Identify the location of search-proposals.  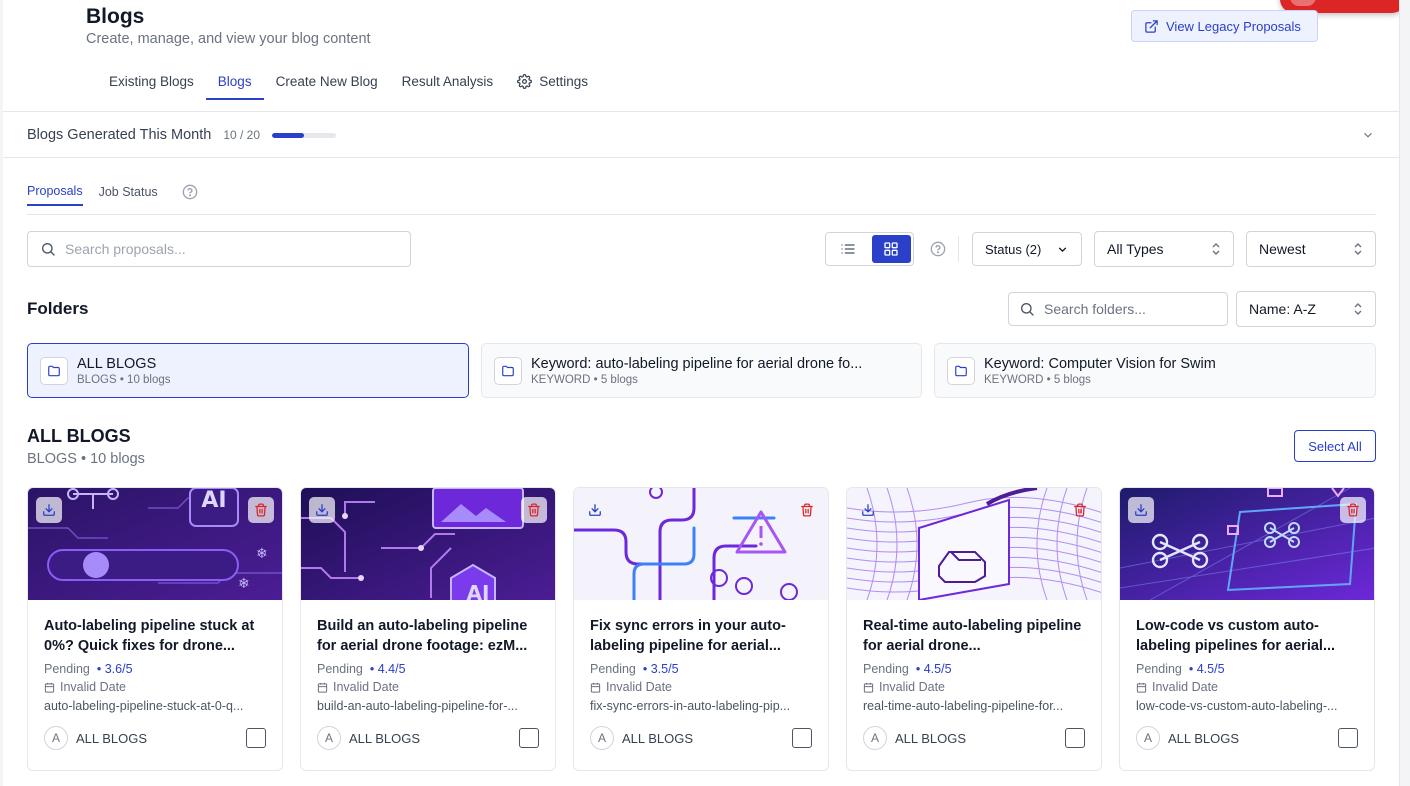
(219, 249).